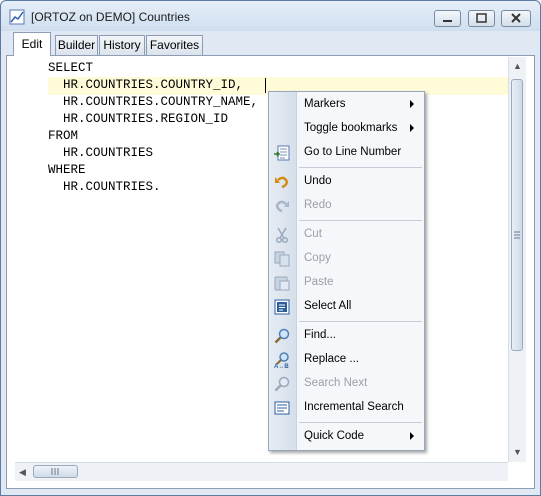  I want to click on menu-item-label: Markers, so click(325, 104).